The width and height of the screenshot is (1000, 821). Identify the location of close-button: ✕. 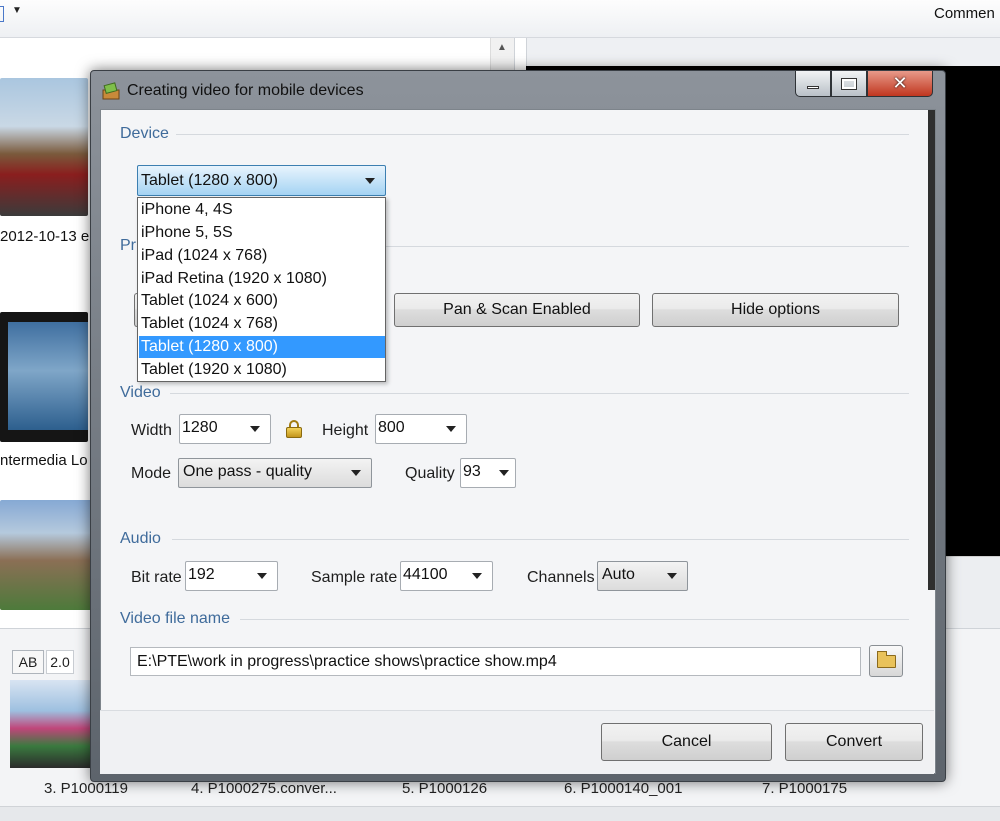
(900, 84).